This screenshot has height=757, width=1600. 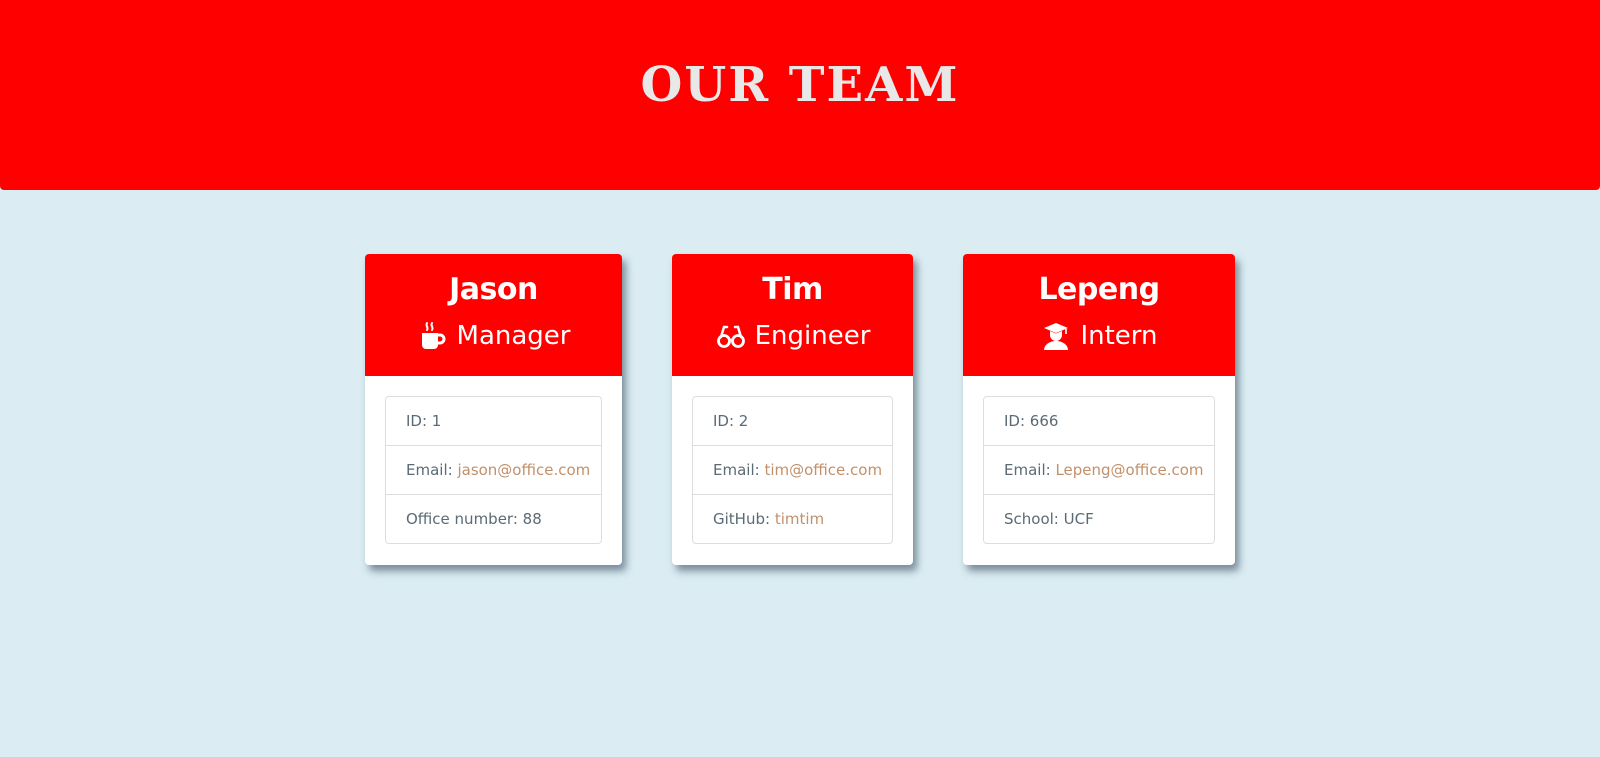 What do you see at coordinates (1099, 518) in the screenshot?
I see `school: School: UCF` at bounding box center [1099, 518].